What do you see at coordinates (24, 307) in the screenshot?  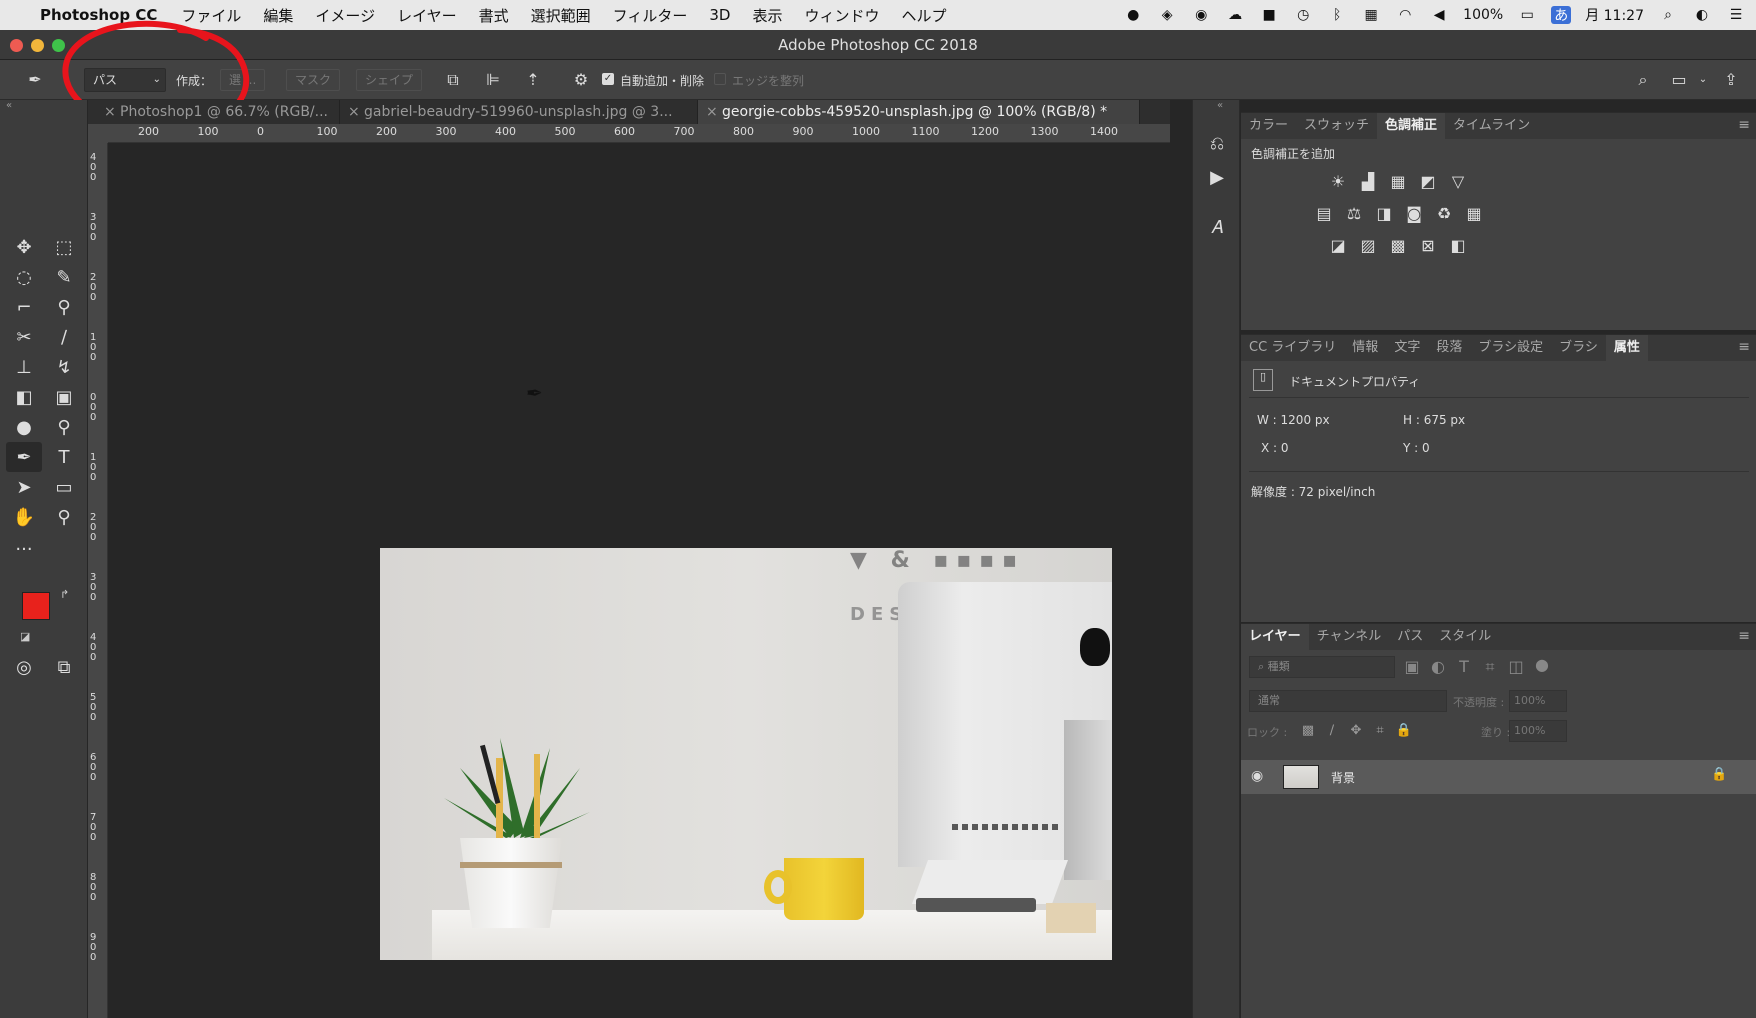 I see `crop-tool-icon: ⌐` at bounding box center [24, 307].